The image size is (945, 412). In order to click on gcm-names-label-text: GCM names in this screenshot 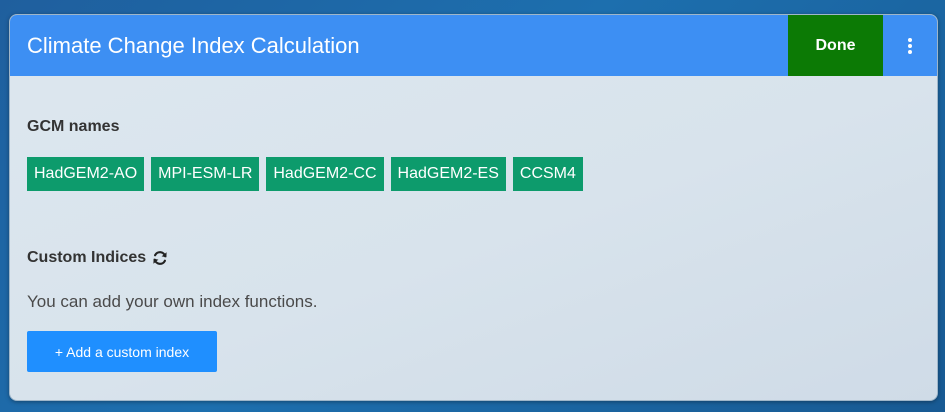, I will do `click(73, 126)`.